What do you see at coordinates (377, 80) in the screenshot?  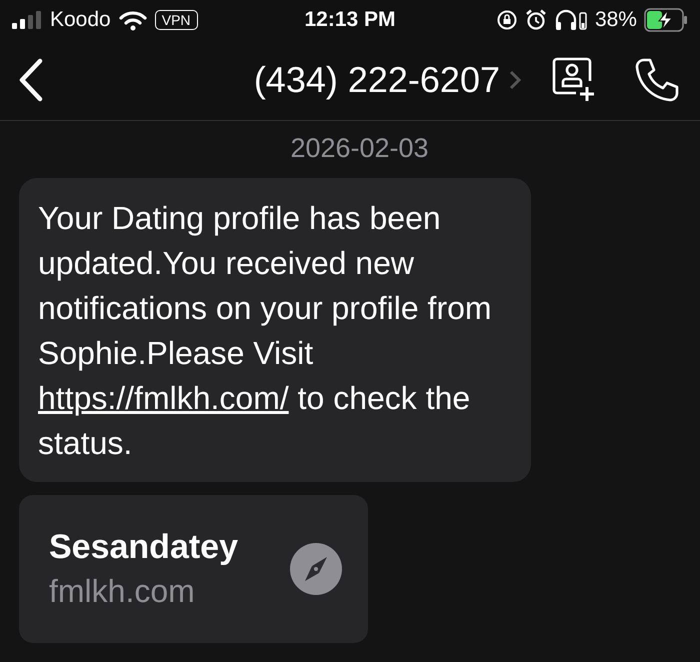 I see `contact-number: (434) 222-6207` at bounding box center [377, 80].